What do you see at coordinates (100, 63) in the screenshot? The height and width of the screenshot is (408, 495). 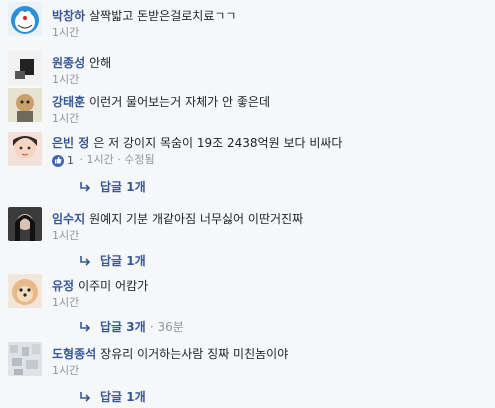 I see `comment-text: 안해` at bounding box center [100, 63].